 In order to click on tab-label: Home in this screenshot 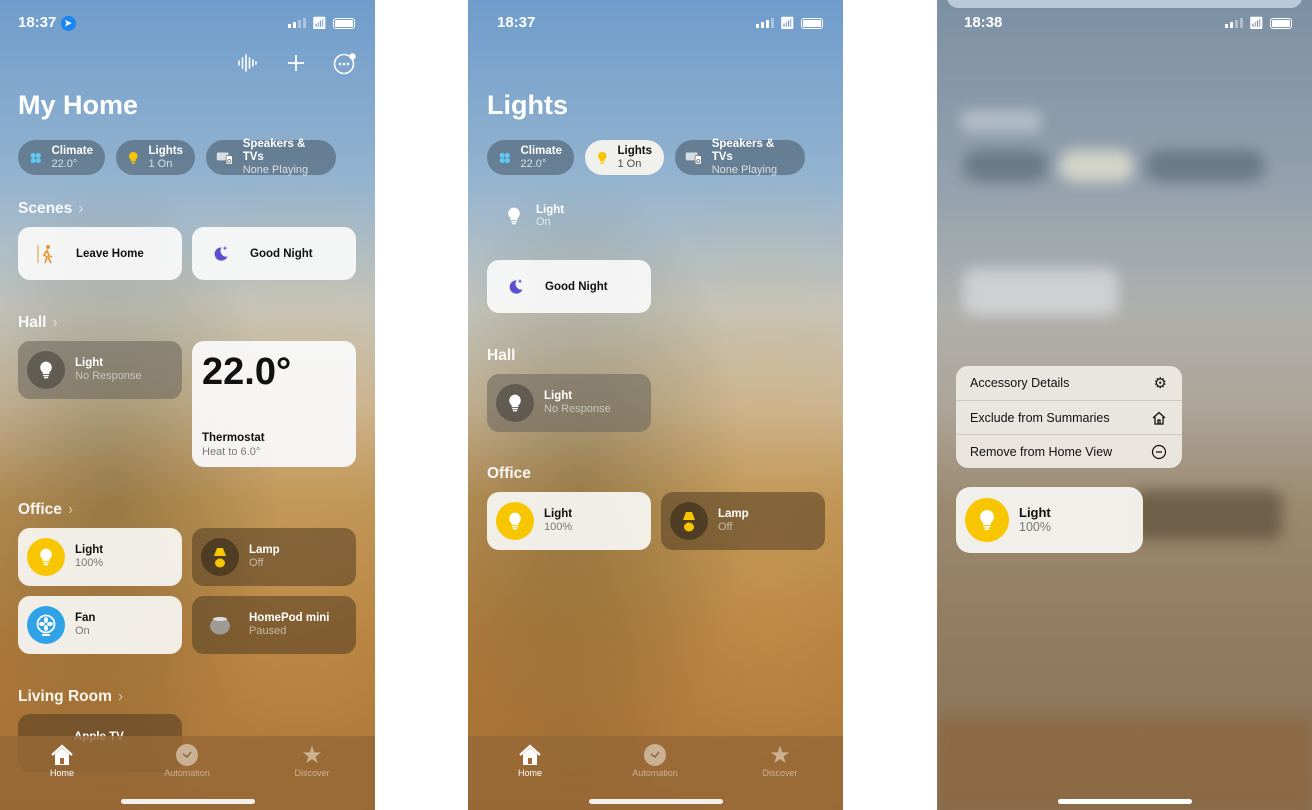, I will do `click(529, 773)`.